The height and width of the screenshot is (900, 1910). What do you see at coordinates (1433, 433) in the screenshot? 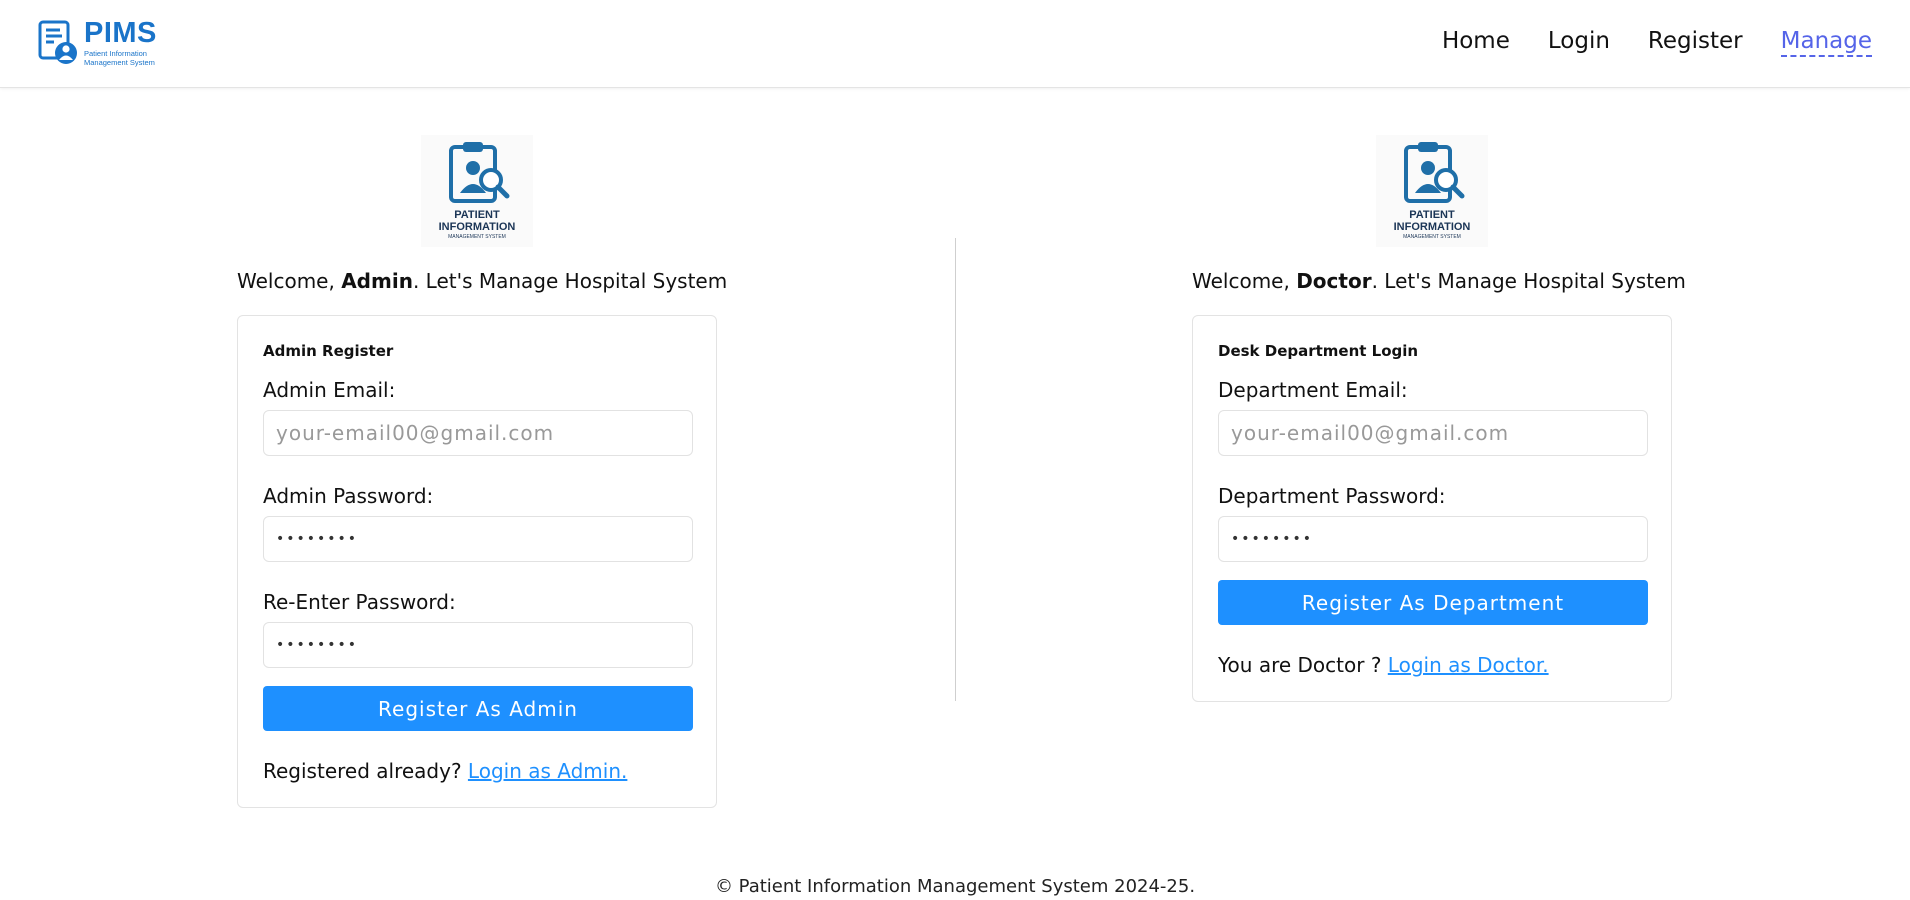
I see `department-email-input` at bounding box center [1433, 433].